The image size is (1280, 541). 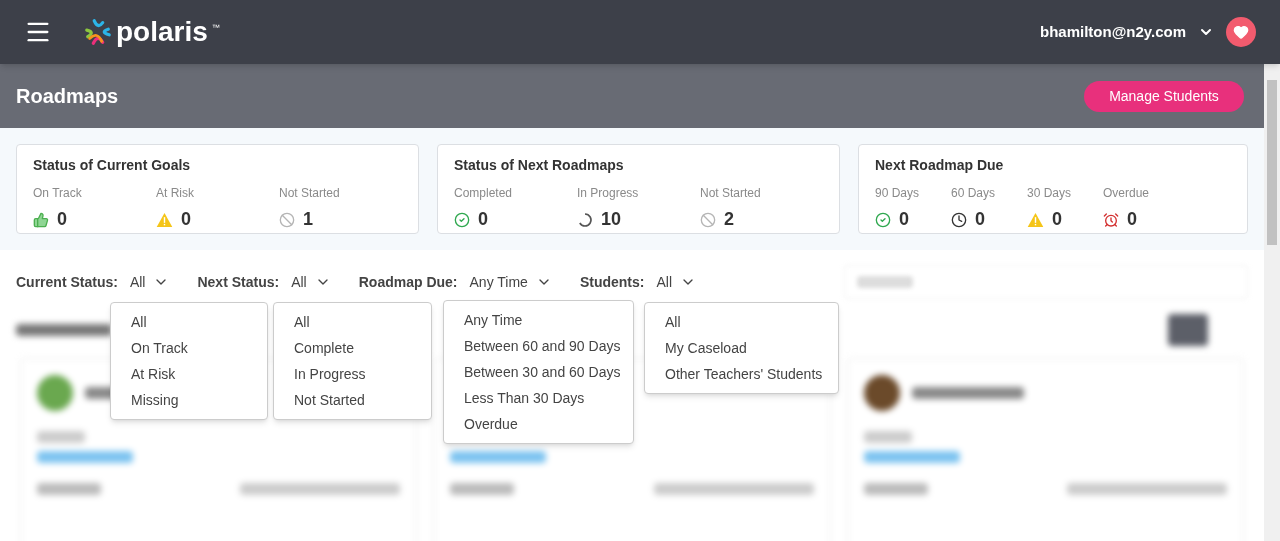 What do you see at coordinates (538, 372) in the screenshot?
I see `dropdown-option: Between 30 and 60 Days` at bounding box center [538, 372].